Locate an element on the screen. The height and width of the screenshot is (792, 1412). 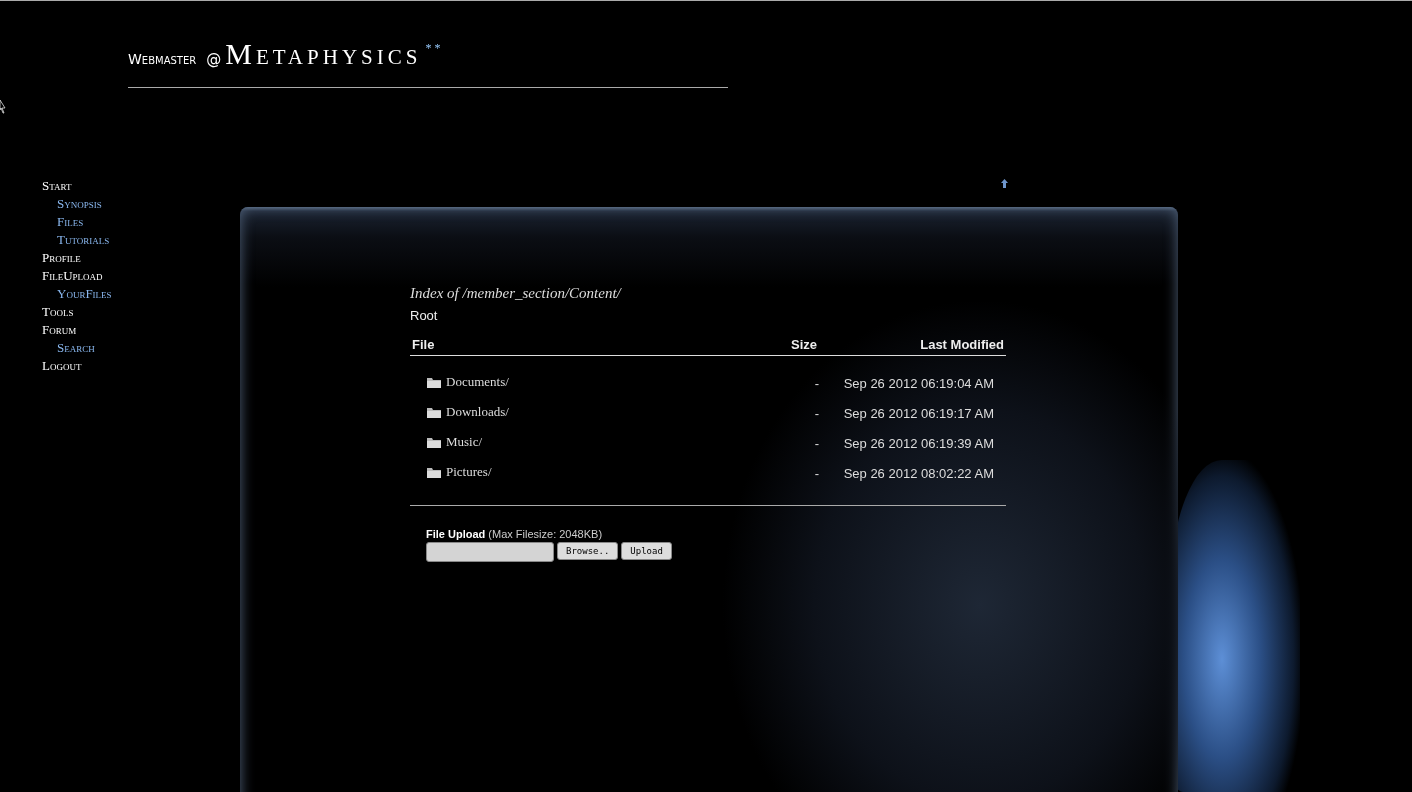
breadcrumb-link: Root is located at coordinates (424, 315).